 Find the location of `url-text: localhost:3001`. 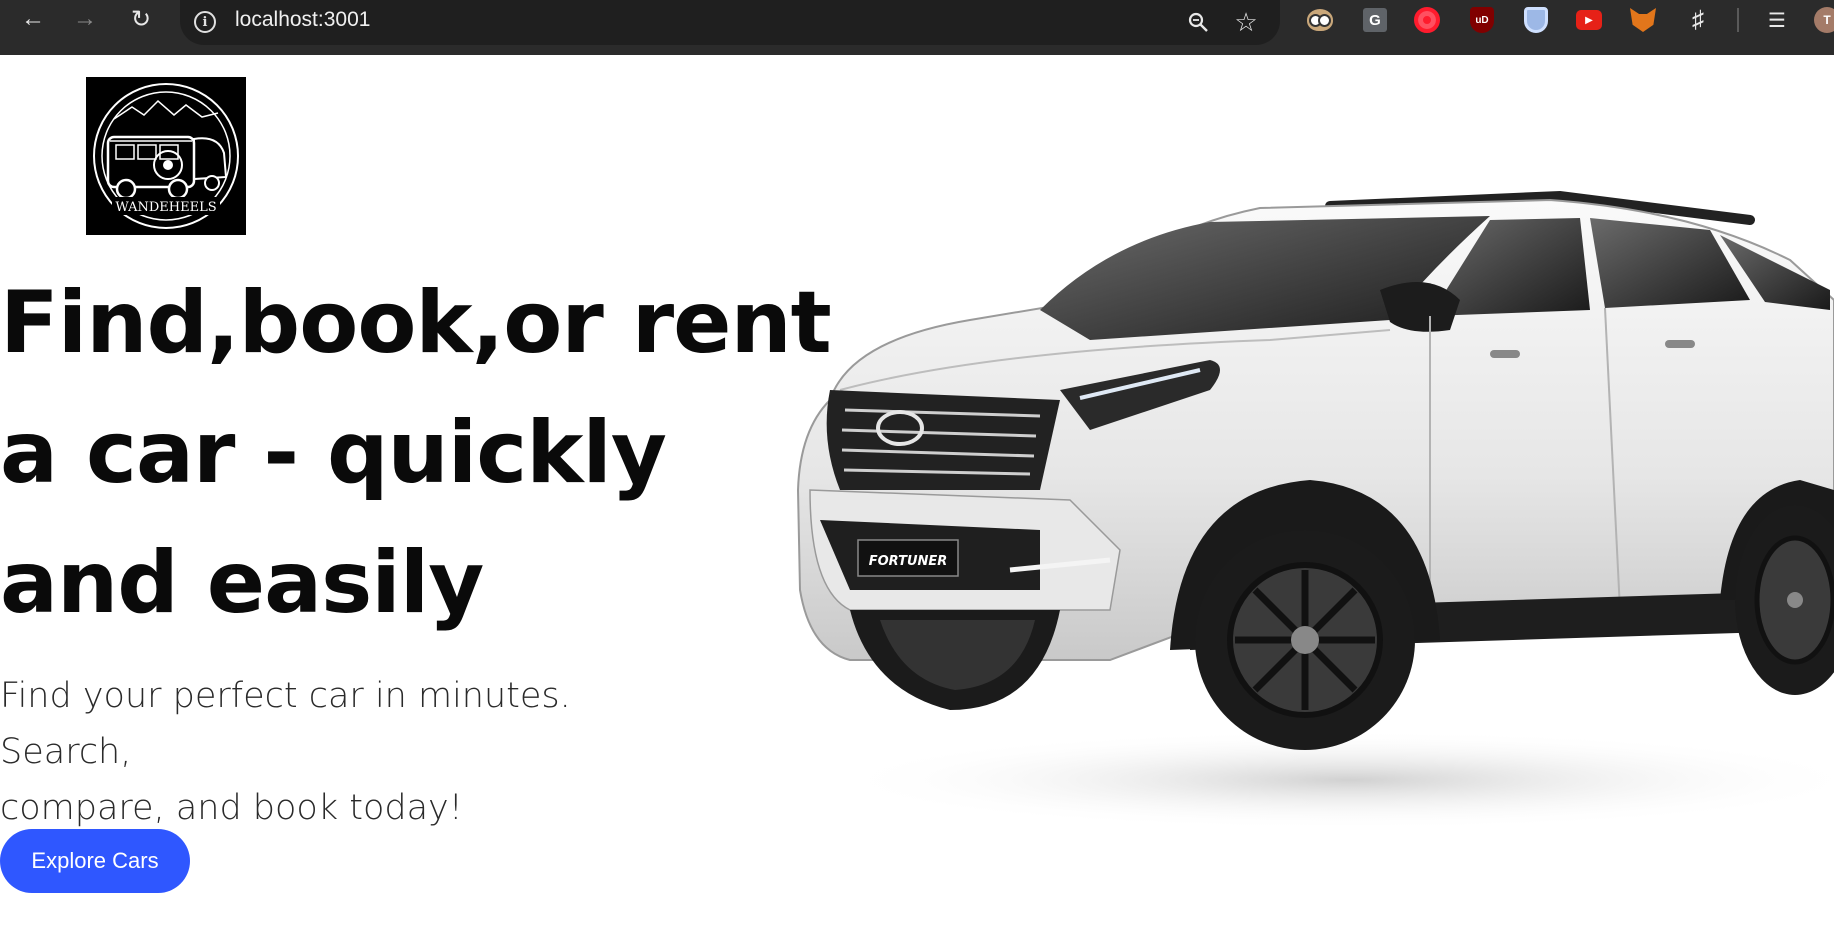

url-text: localhost:3001 is located at coordinates (302, 20).